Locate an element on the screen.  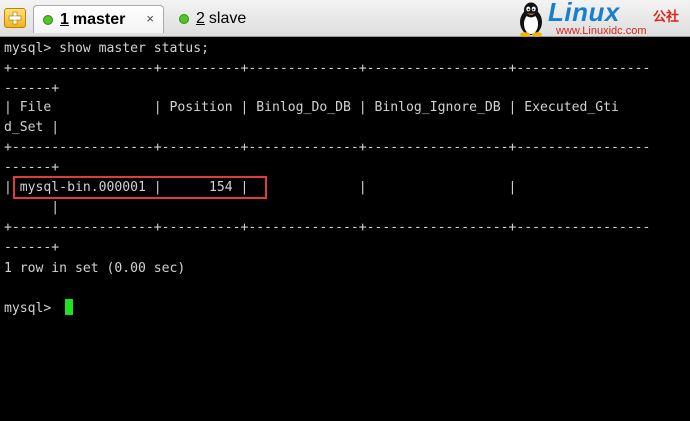
terminal-cursor is located at coordinates (69, 307).